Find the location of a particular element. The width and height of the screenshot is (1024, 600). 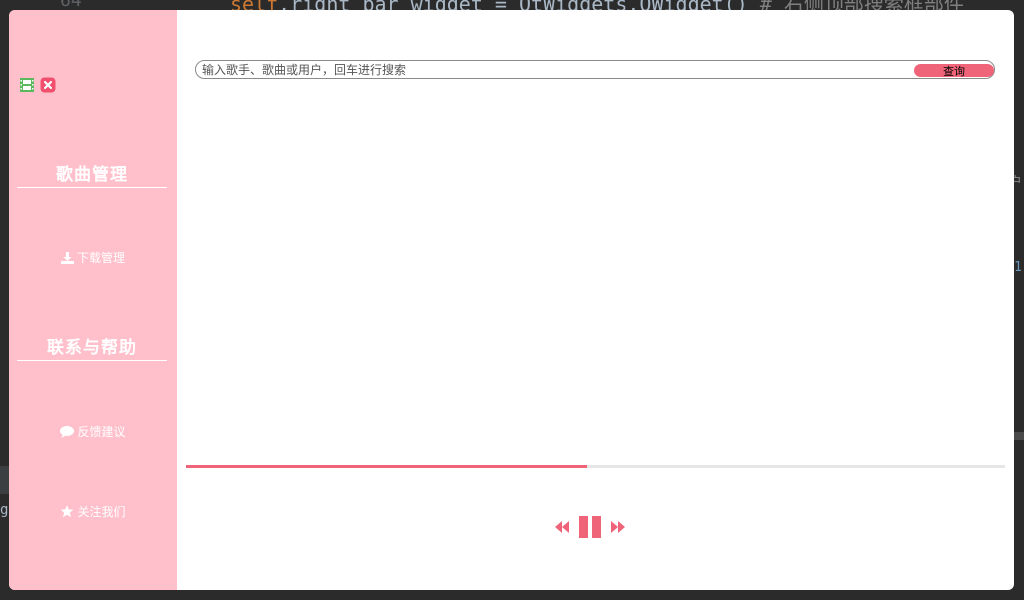

sidebar-item-download-label: 下载管理 is located at coordinates (100, 258).